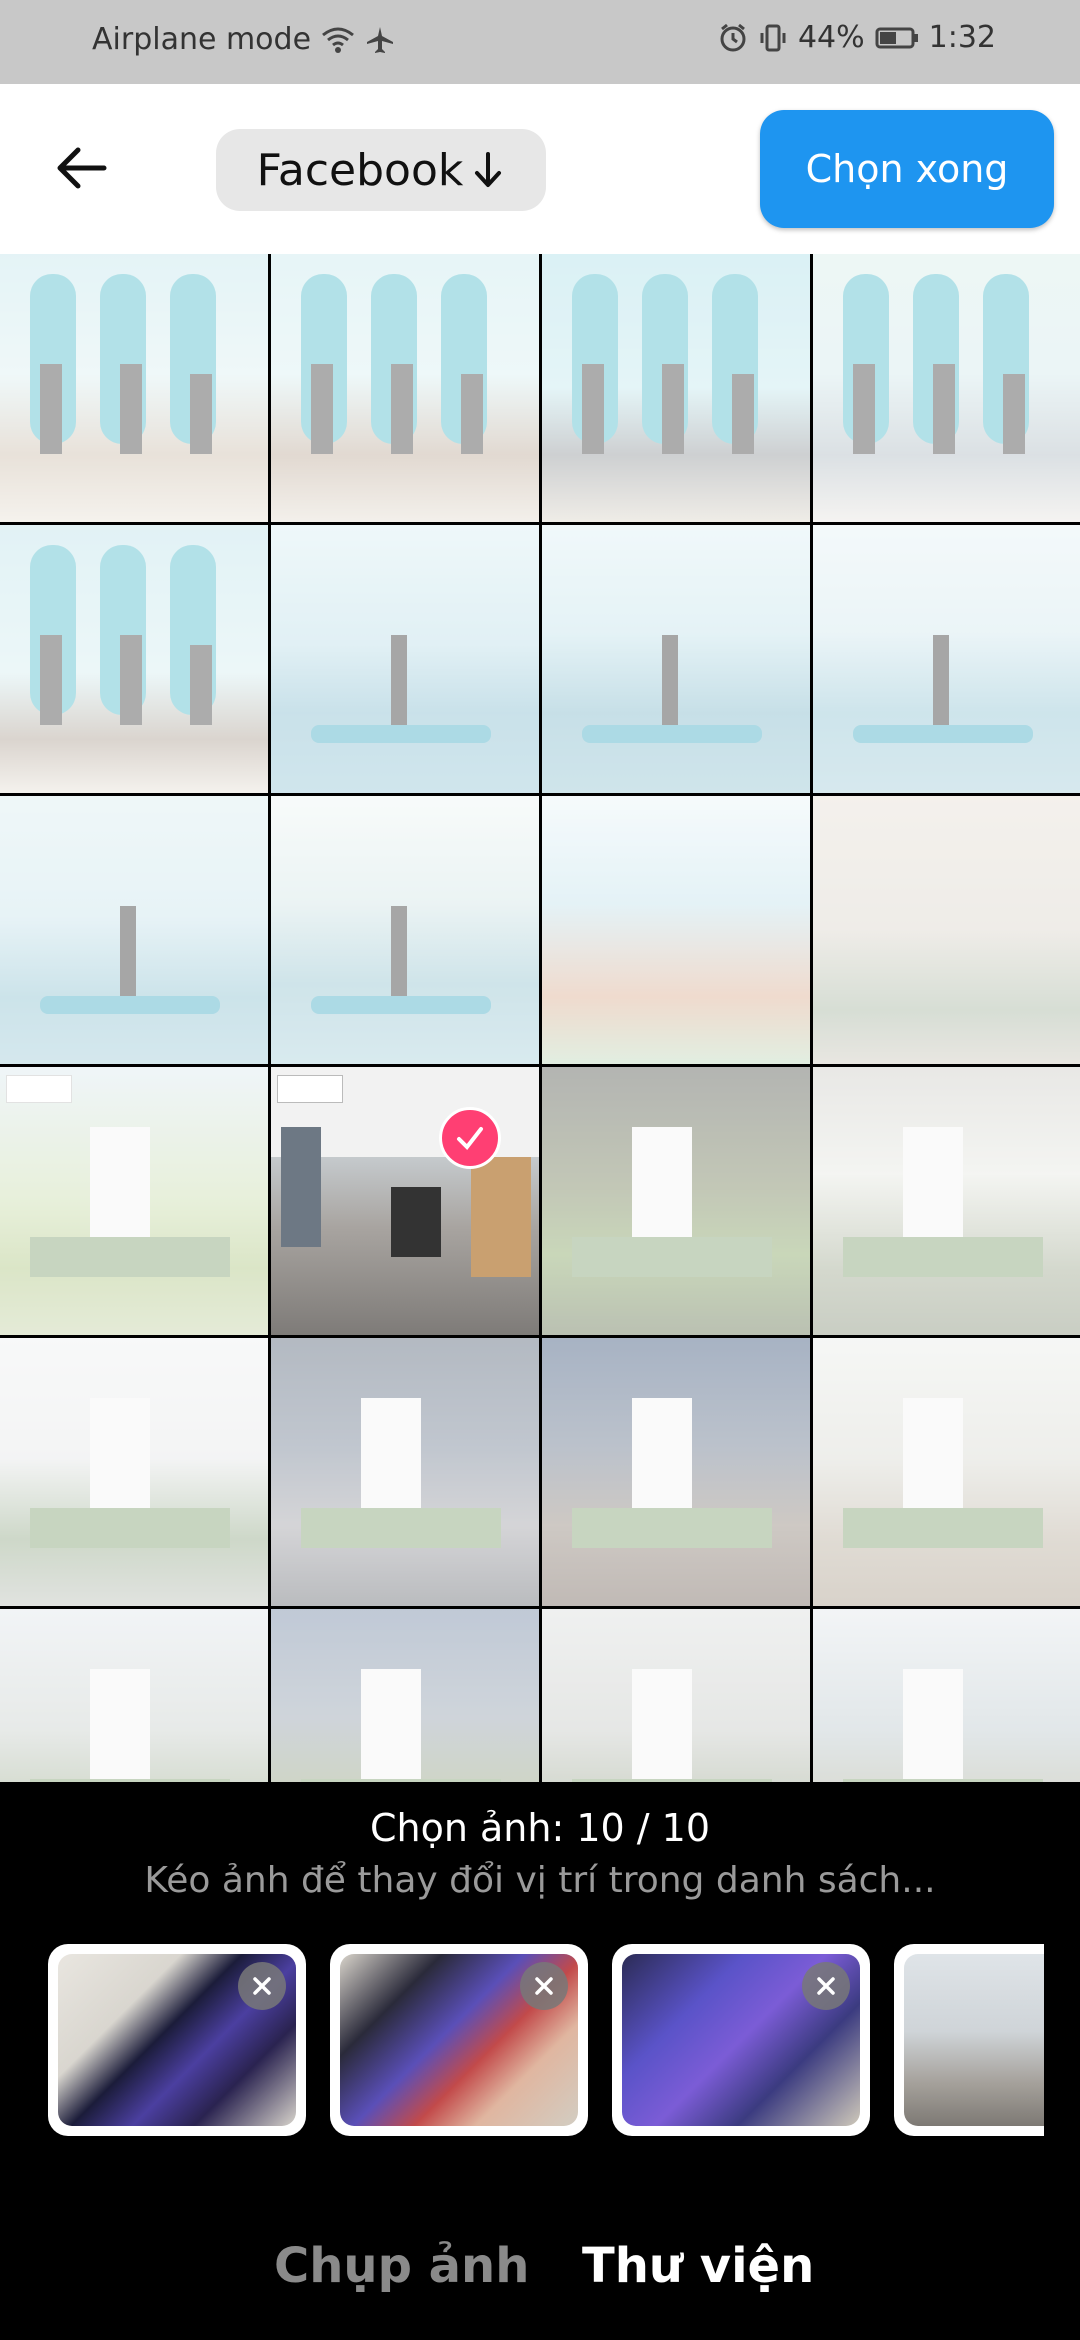  Describe the element at coordinates (82, 168) in the screenshot. I see `back-arrow-icon` at that location.